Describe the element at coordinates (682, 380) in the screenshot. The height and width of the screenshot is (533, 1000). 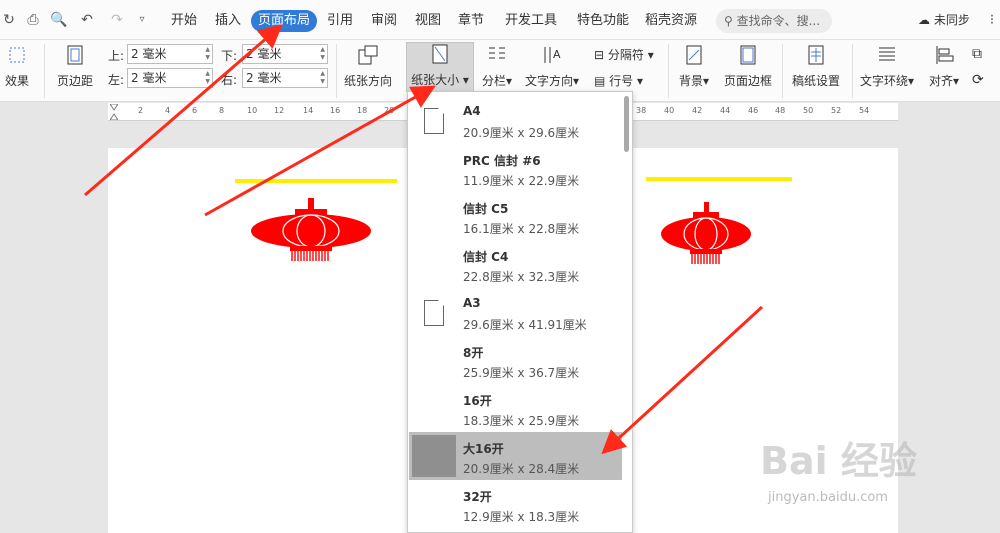
I see `arrow-to-large-16k-option` at that location.